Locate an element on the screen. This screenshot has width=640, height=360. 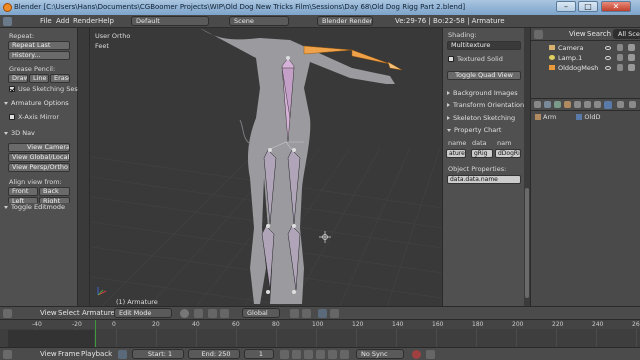
scene-select: Scene is located at coordinates (259, 21).